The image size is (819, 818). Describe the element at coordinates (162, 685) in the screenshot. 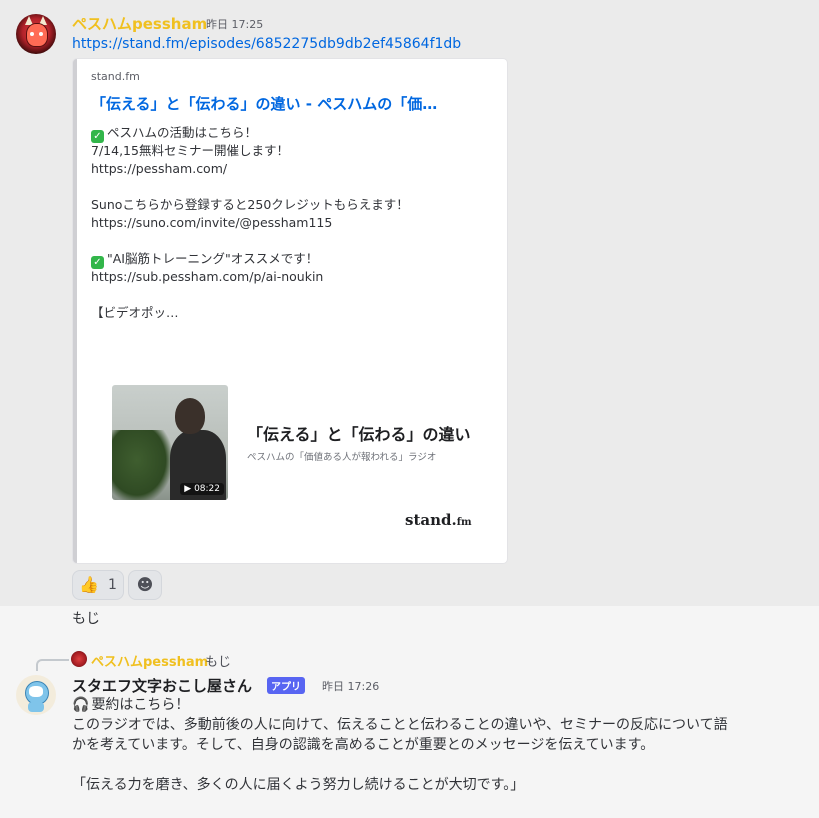

I see `bot-username: スタエフ文字おこし屋さん` at that location.